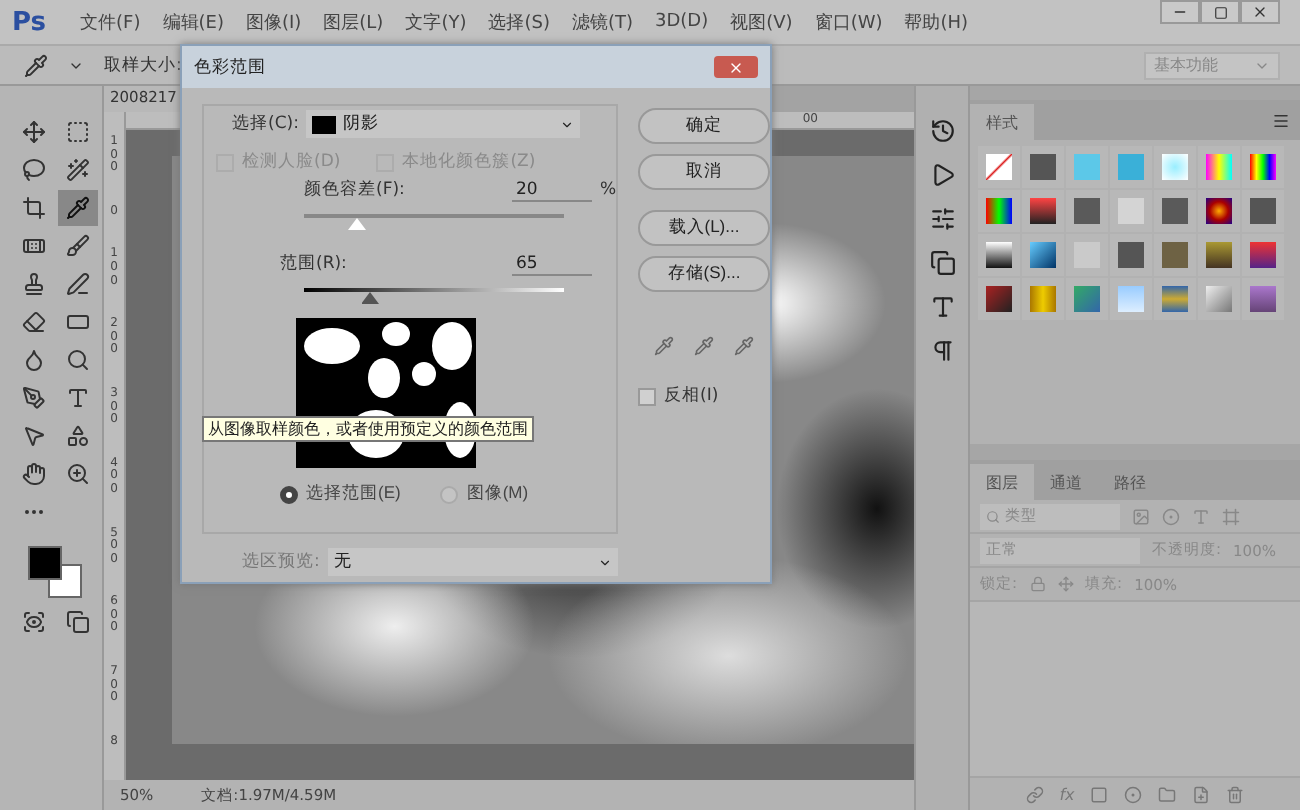 The width and height of the screenshot is (1300, 810). I want to click on select-dropdown: 阴影, so click(443, 124).